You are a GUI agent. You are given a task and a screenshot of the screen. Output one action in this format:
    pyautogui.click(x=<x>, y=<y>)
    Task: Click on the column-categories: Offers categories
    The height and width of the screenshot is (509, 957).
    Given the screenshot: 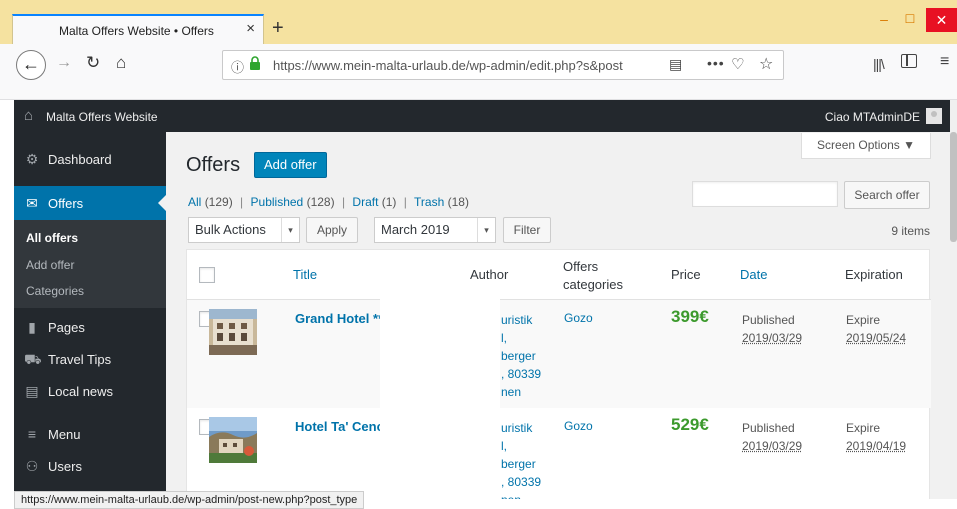 What is the action you would take?
    pyautogui.click(x=593, y=275)
    